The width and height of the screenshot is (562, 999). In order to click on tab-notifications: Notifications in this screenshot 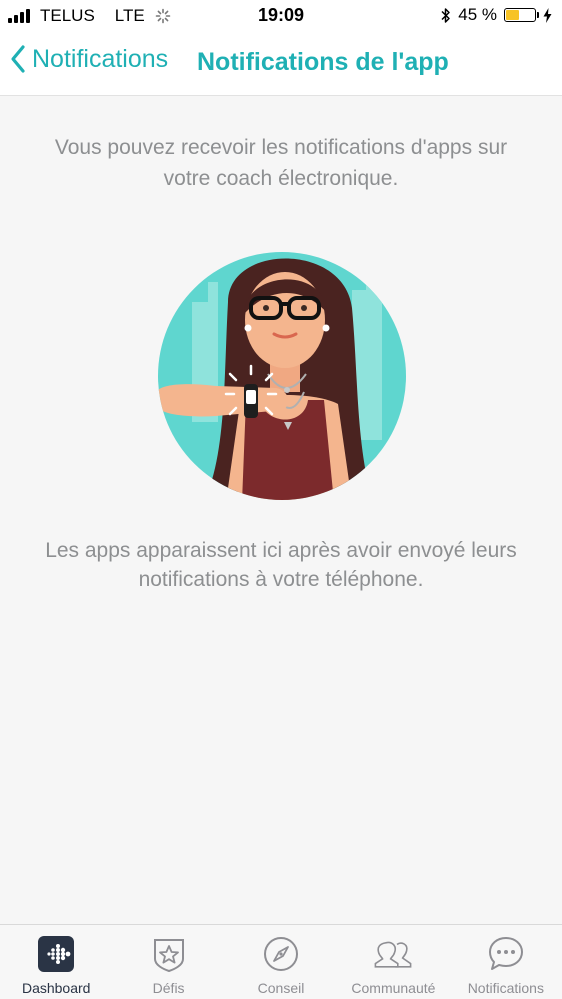, I will do `click(506, 962)`.